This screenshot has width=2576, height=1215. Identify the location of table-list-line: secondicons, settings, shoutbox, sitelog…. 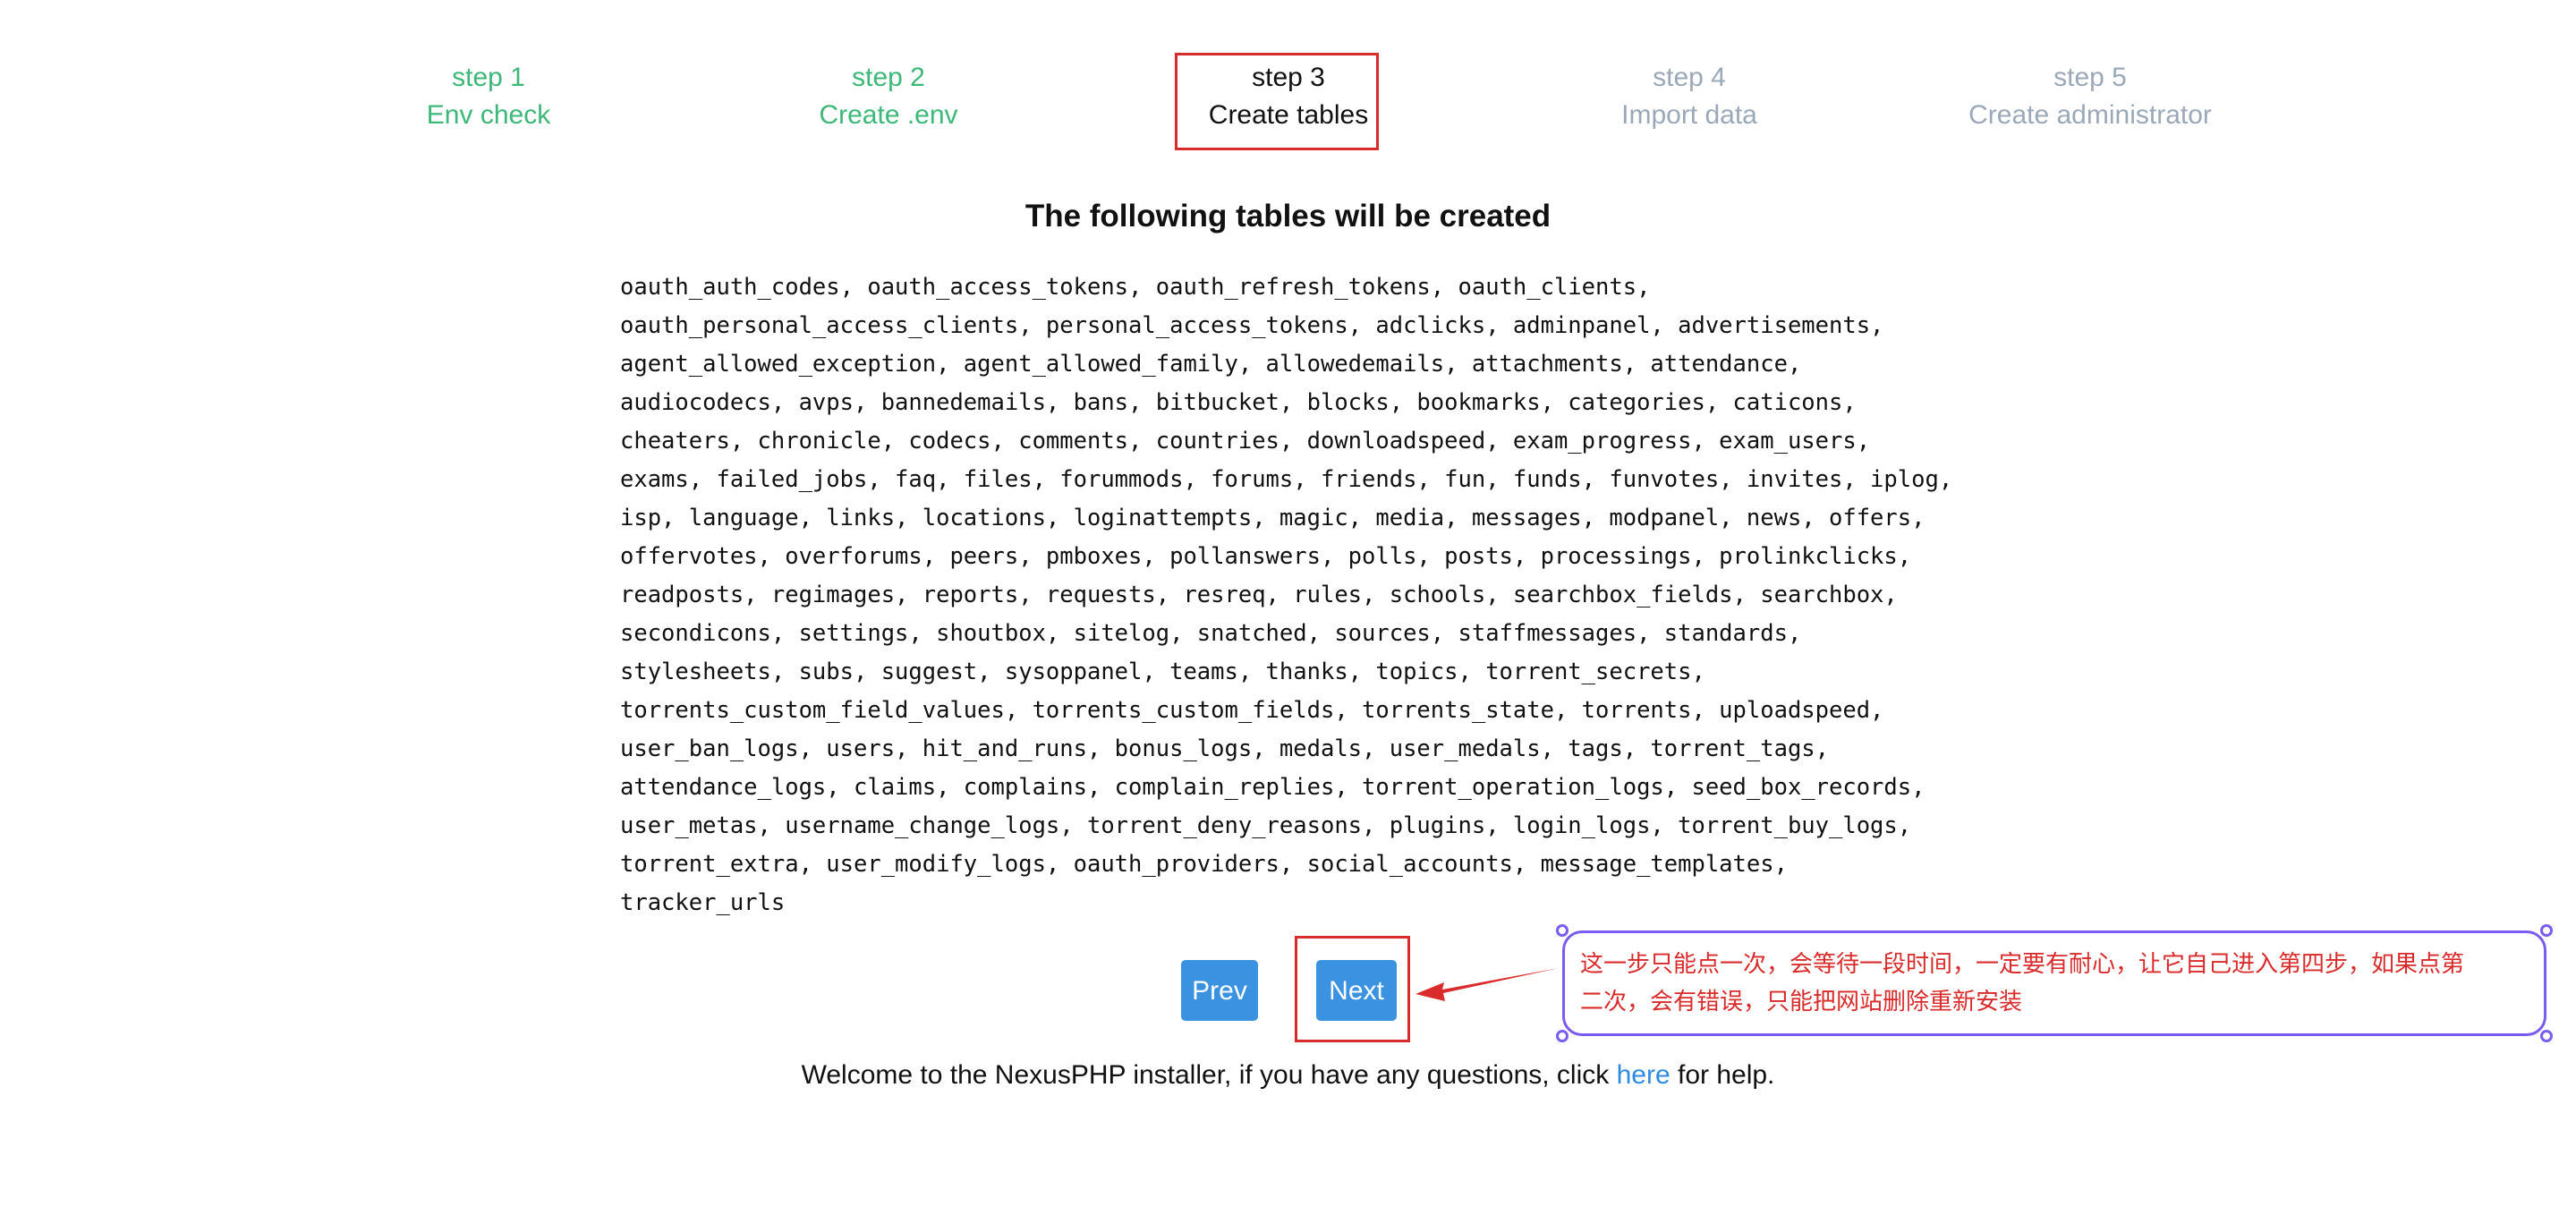
(1211, 634).